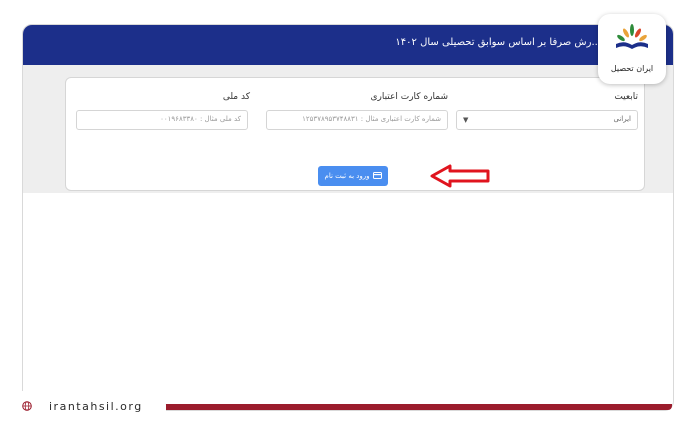  What do you see at coordinates (27, 406) in the screenshot?
I see `globe-icon` at bounding box center [27, 406].